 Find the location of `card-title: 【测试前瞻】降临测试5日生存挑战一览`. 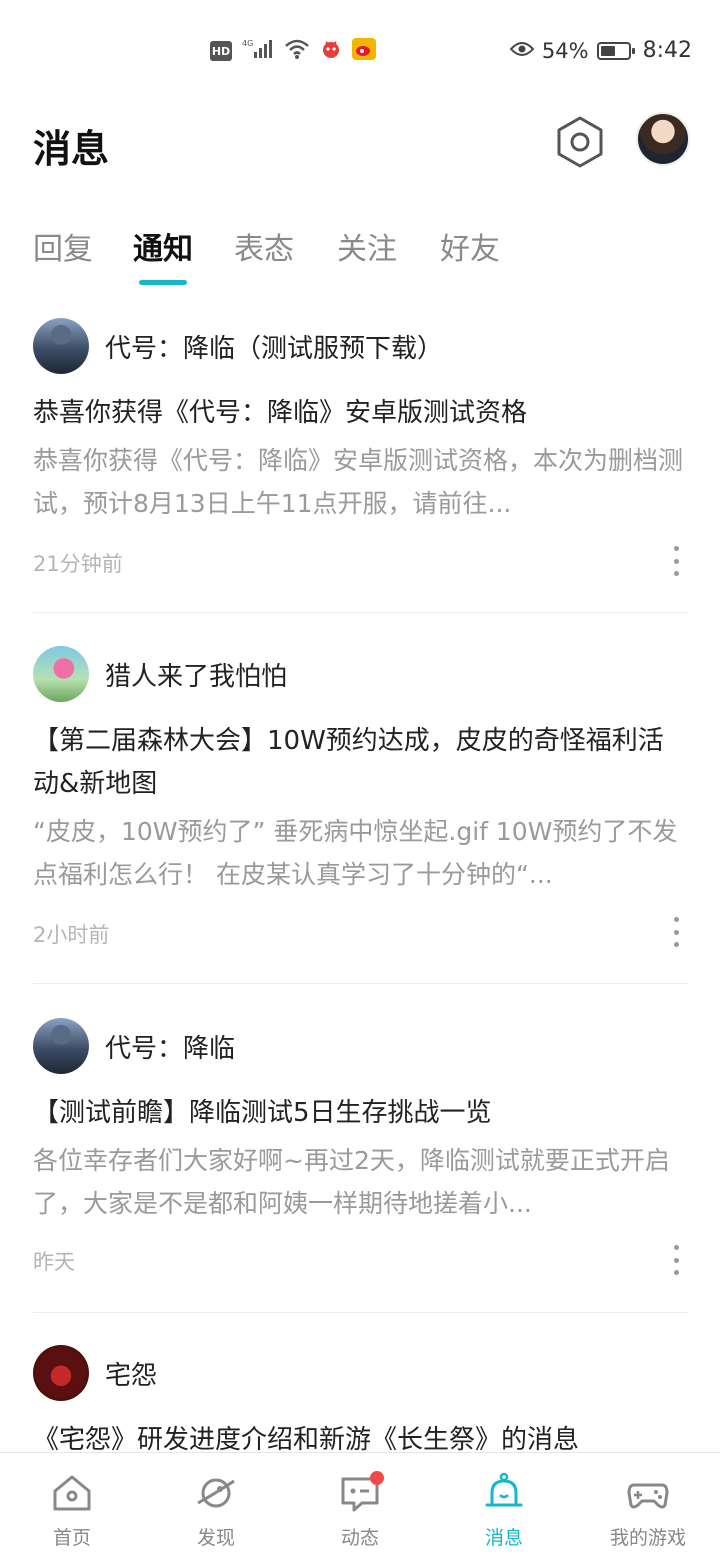

card-title: 【测试前瞻】降临测试5日生存挑战一览 is located at coordinates (262, 1113).